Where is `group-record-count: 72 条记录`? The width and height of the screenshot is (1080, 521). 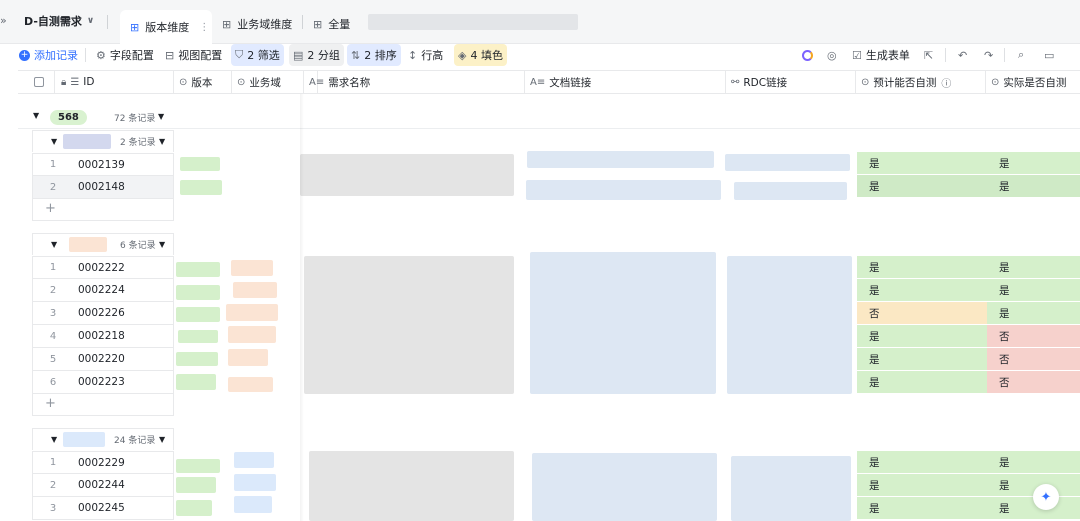
group-record-count: 72 条记录 is located at coordinates (135, 119).